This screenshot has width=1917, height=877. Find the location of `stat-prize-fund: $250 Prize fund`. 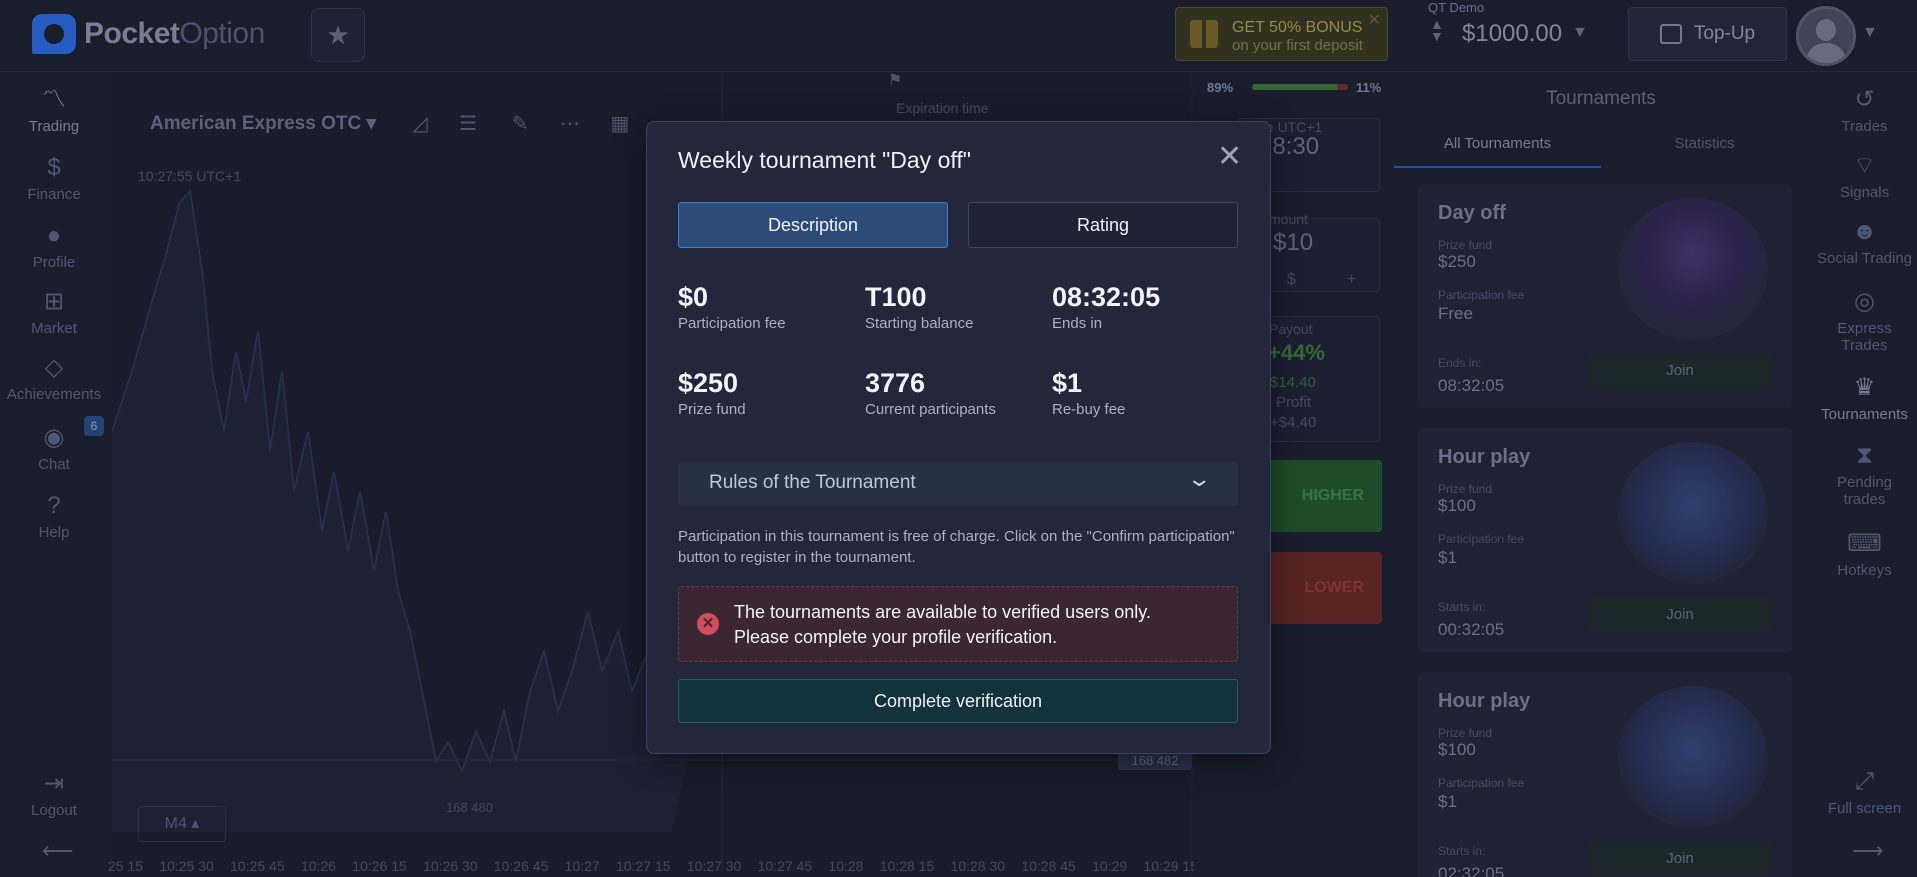

stat-prize-fund: $250 Prize fund is located at coordinates (768, 393).